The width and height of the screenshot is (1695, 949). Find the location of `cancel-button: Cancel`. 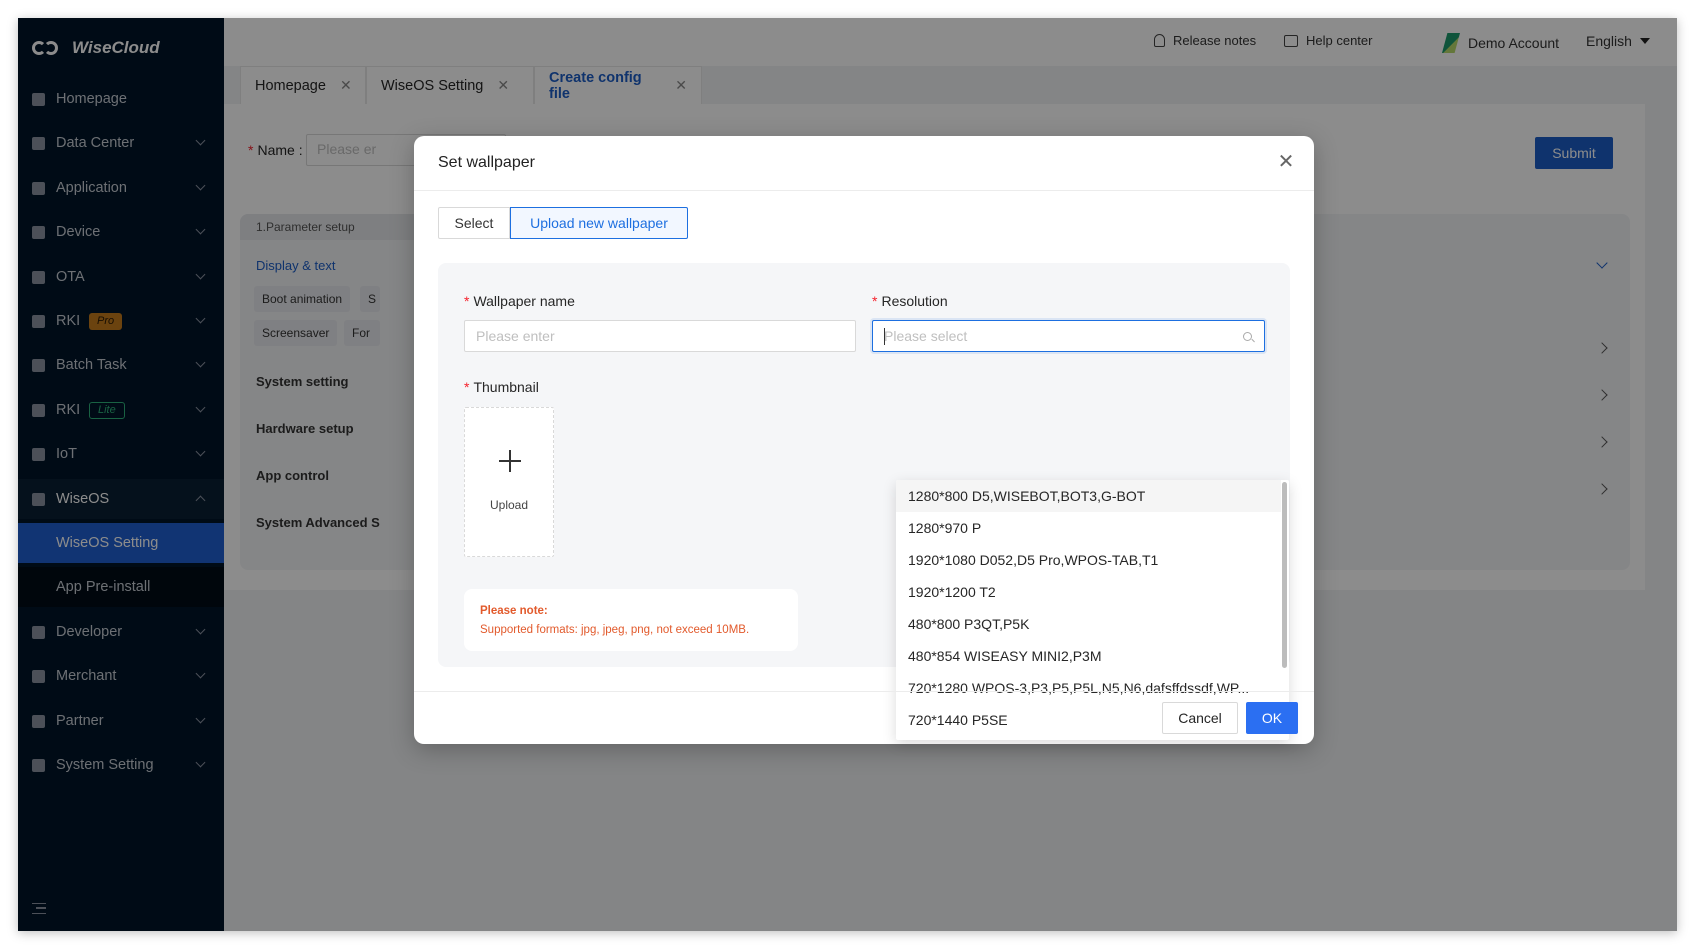

cancel-button: Cancel is located at coordinates (1200, 718).